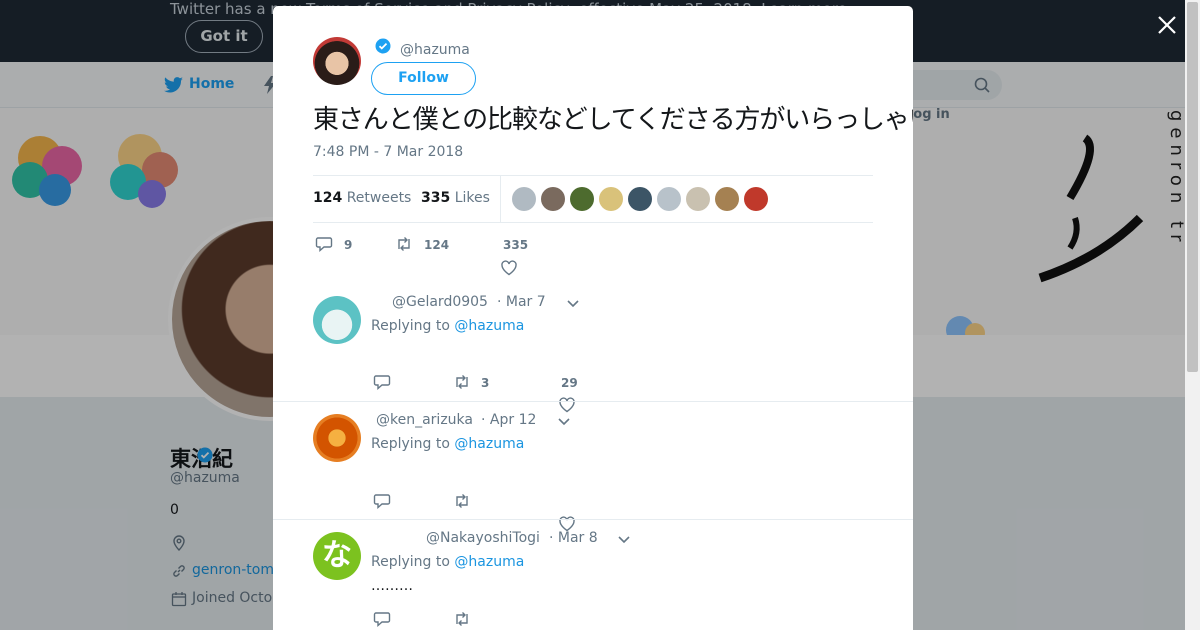  Describe the element at coordinates (573, 538) in the screenshot. I see `reply-date: · Mar 8` at that location.